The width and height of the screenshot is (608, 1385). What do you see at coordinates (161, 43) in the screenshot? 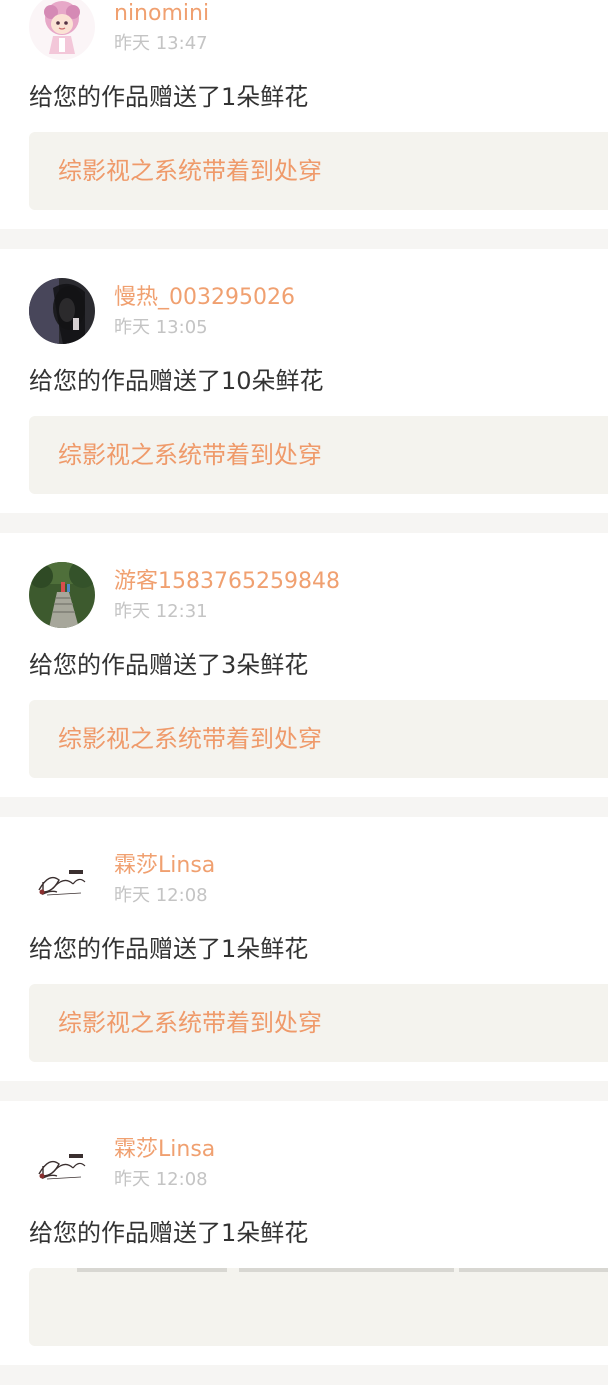
I see `timestamp: 昨天 13:47` at bounding box center [161, 43].